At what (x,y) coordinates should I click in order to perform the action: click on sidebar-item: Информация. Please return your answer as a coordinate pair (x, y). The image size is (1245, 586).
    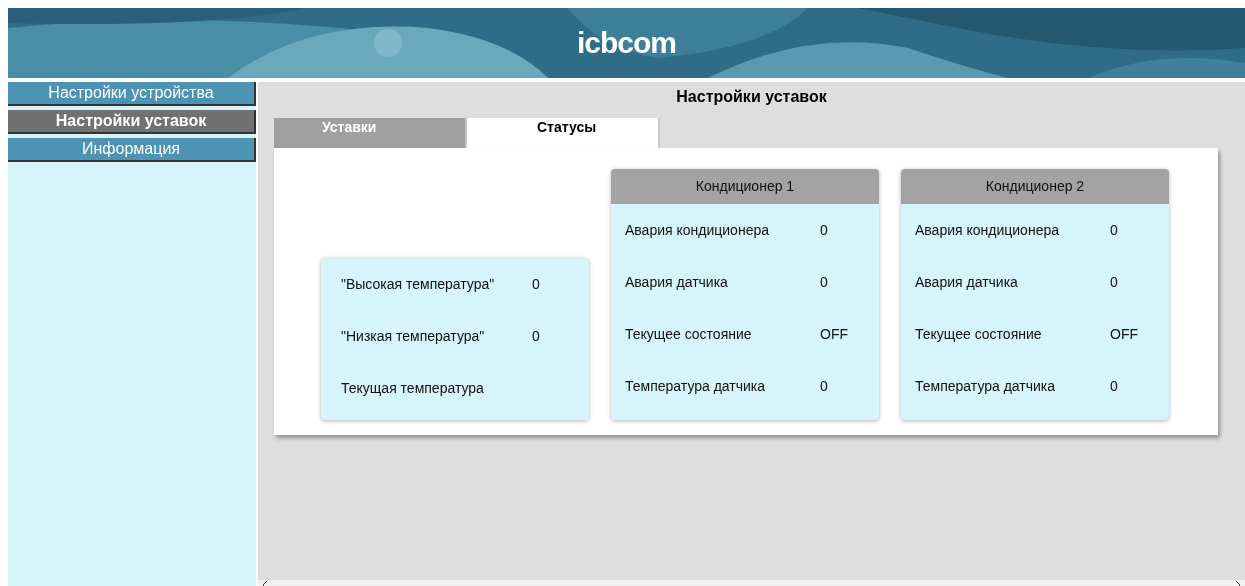
    Looking at the image, I should click on (132, 150).